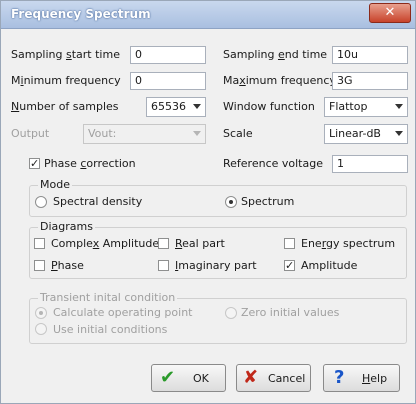  Describe the element at coordinates (201, 378) in the screenshot. I see `ok-button-label: OK` at that location.